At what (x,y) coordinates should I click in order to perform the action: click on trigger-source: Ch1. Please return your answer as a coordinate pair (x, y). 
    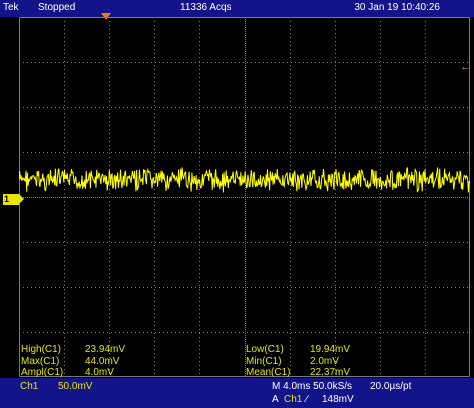
    Looking at the image, I should click on (293, 399).